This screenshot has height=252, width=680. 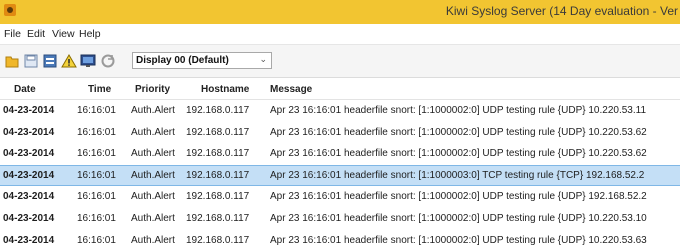 I want to click on table-header: Date Time Priority Hostname Message, so click(x=340, y=89).